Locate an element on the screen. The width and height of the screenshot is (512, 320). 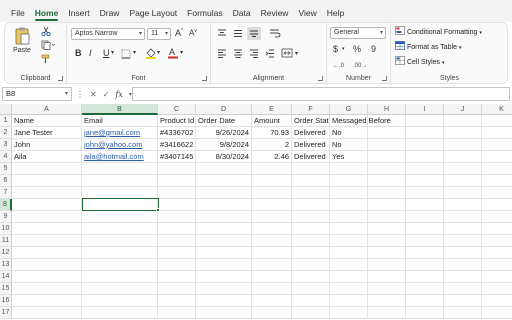
cell-e2: 70.93 is located at coordinates (272, 133).